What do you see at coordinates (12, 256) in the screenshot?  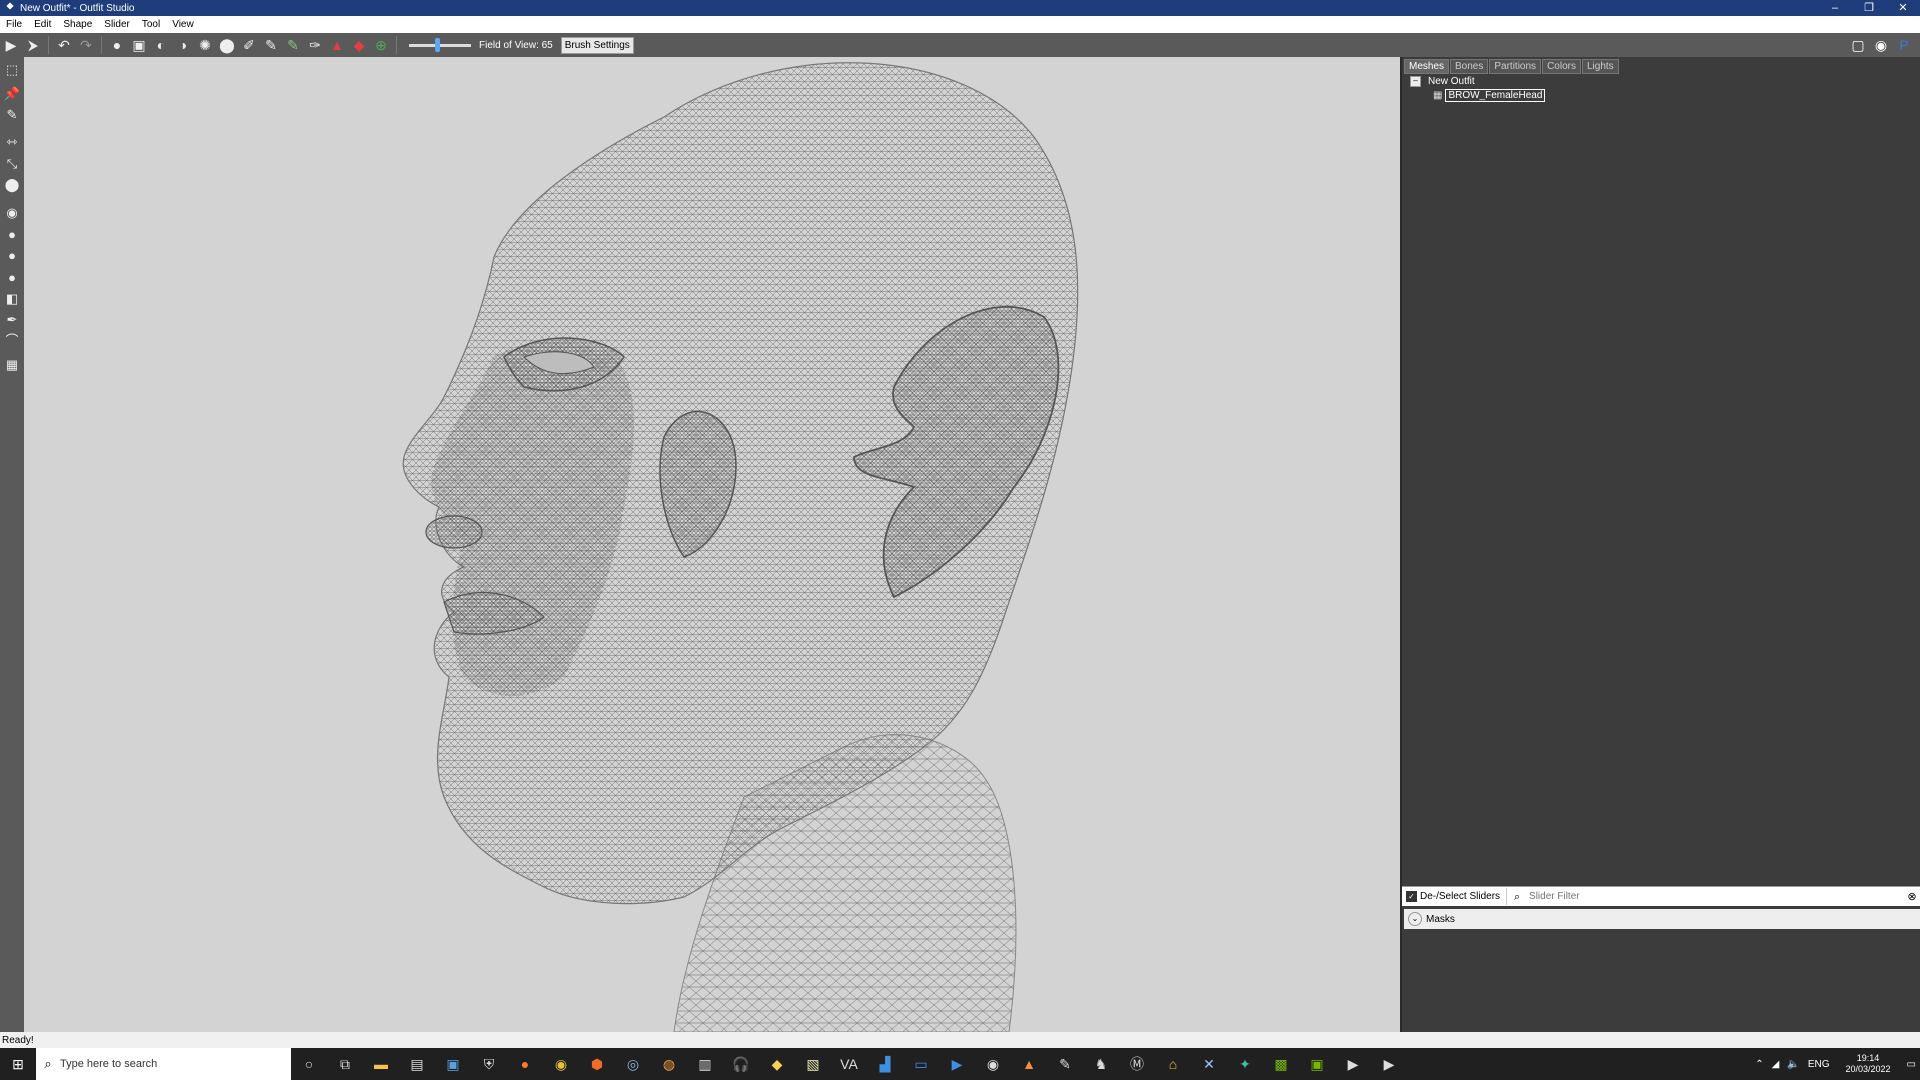 I see `circle-icon: ●` at bounding box center [12, 256].